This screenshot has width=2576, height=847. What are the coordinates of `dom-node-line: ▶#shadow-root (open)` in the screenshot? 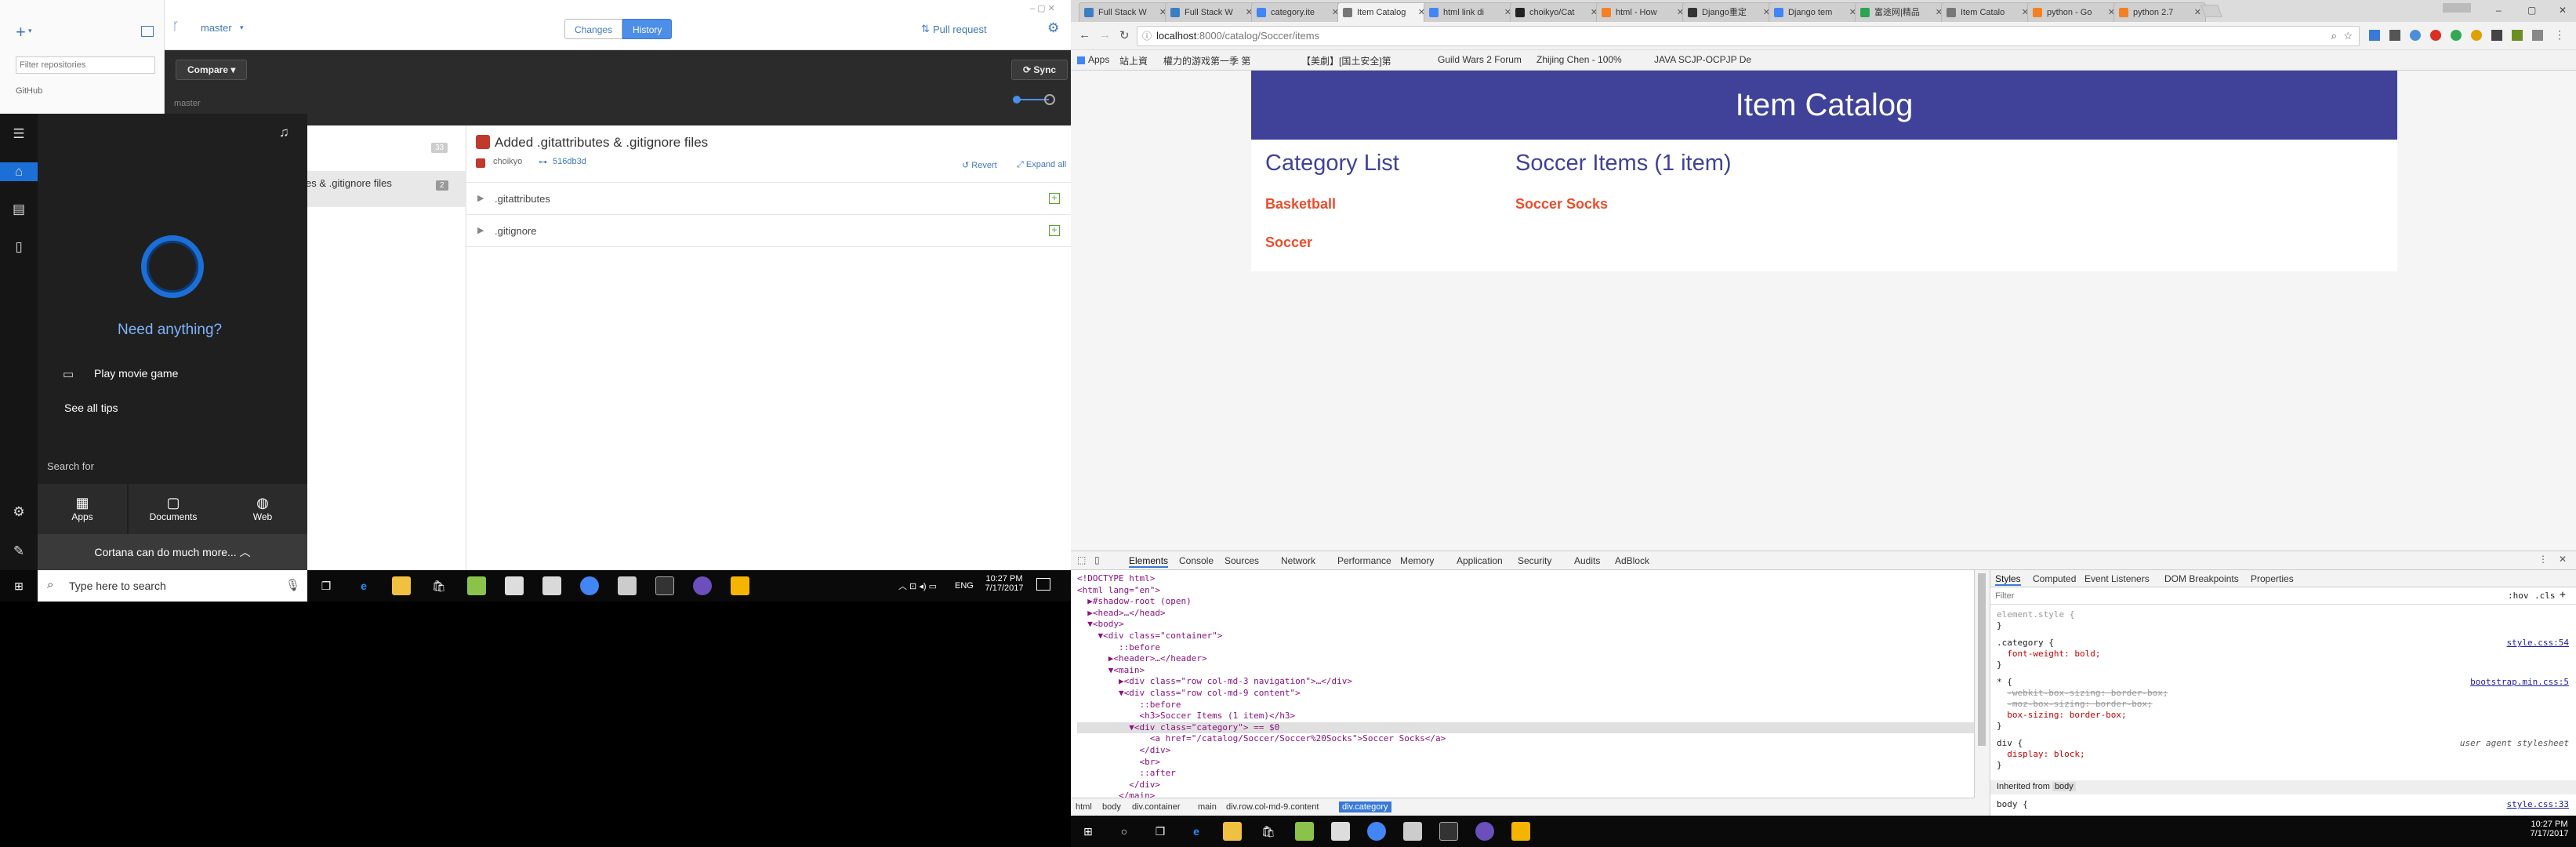 It's located at (1526, 602).